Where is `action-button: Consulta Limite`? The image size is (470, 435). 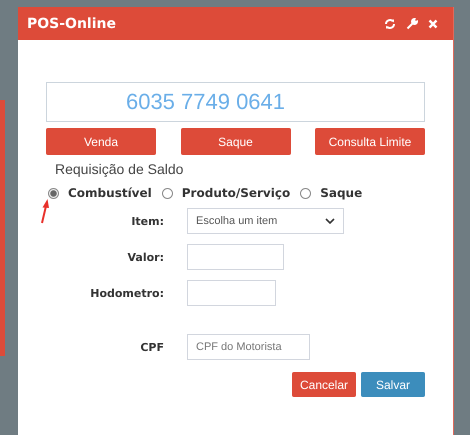
action-button: Consulta Limite is located at coordinates (370, 141).